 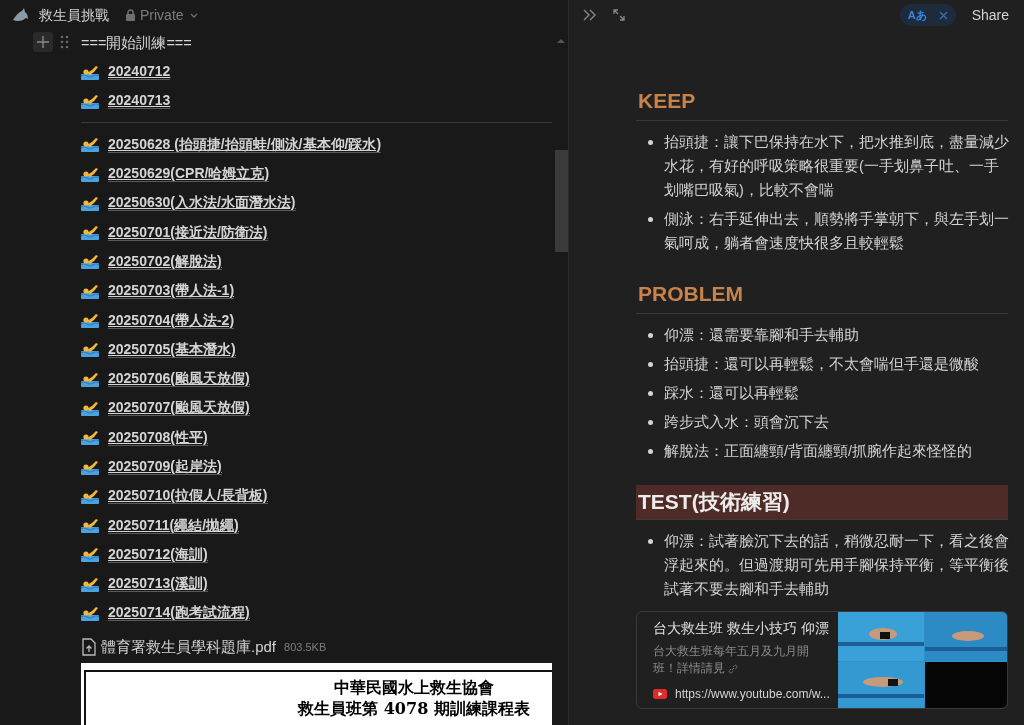 I want to click on shark-icon, so click(x=20, y=15).